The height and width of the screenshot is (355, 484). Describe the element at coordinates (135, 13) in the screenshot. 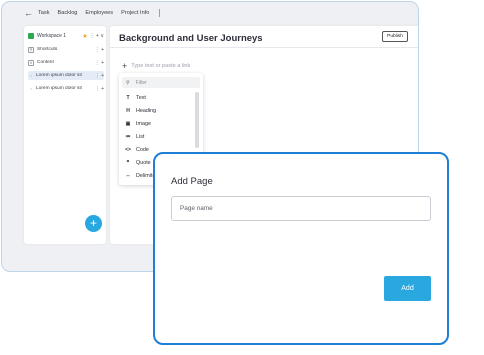

I see `nav-project-info: Project Info` at that location.